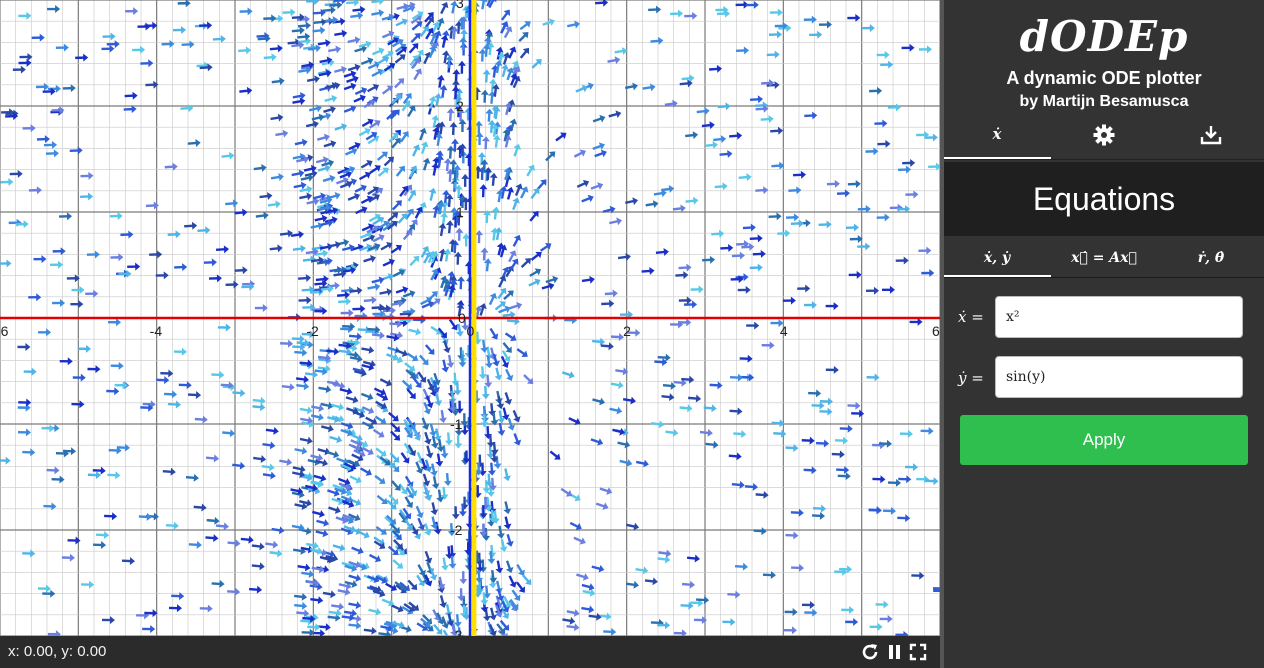 The image size is (1264, 668). I want to click on ydot-input, so click(1119, 377).